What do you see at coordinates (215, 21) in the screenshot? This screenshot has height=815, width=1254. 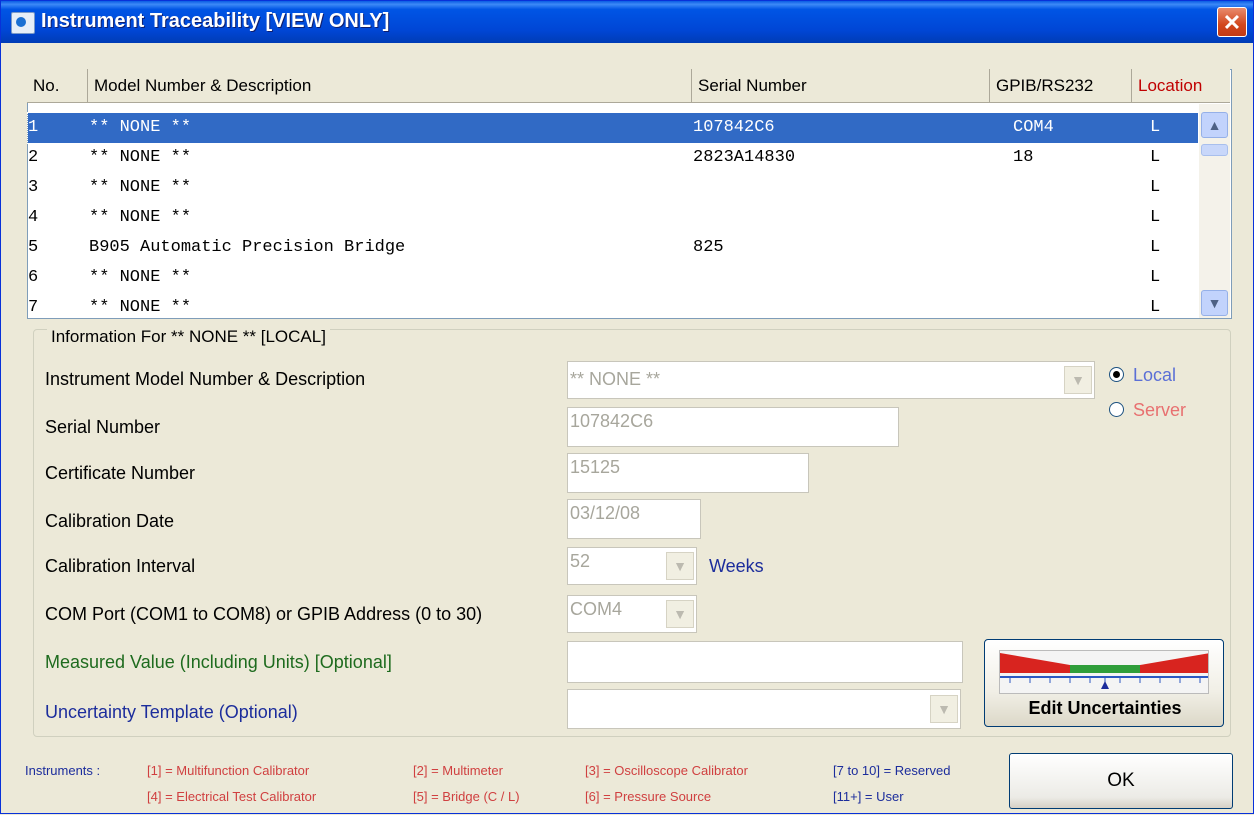 I see `window-title: Instrument Traceability [VIEW ONLY]` at bounding box center [215, 21].